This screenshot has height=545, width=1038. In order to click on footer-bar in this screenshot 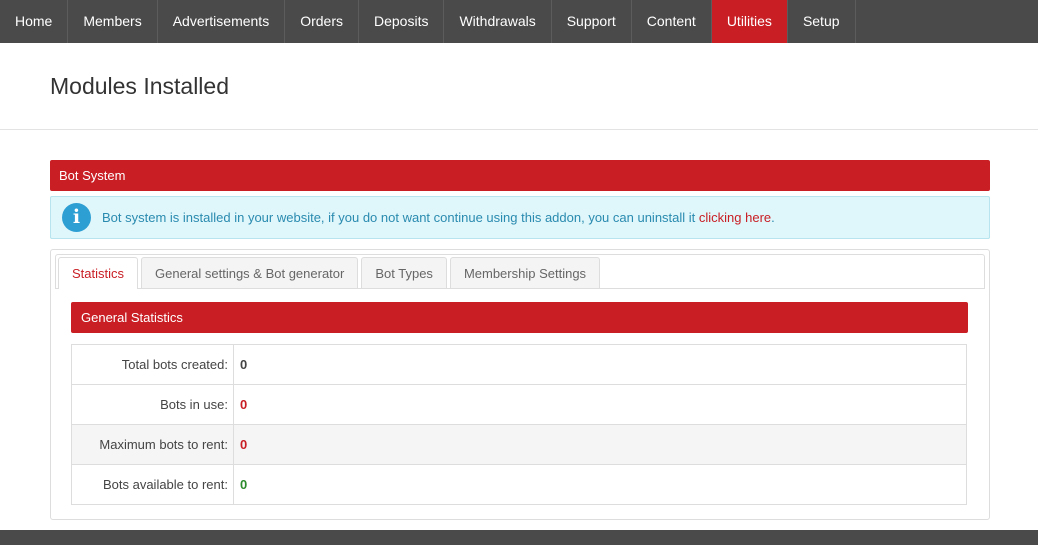, I will do `click(519, 537)`.